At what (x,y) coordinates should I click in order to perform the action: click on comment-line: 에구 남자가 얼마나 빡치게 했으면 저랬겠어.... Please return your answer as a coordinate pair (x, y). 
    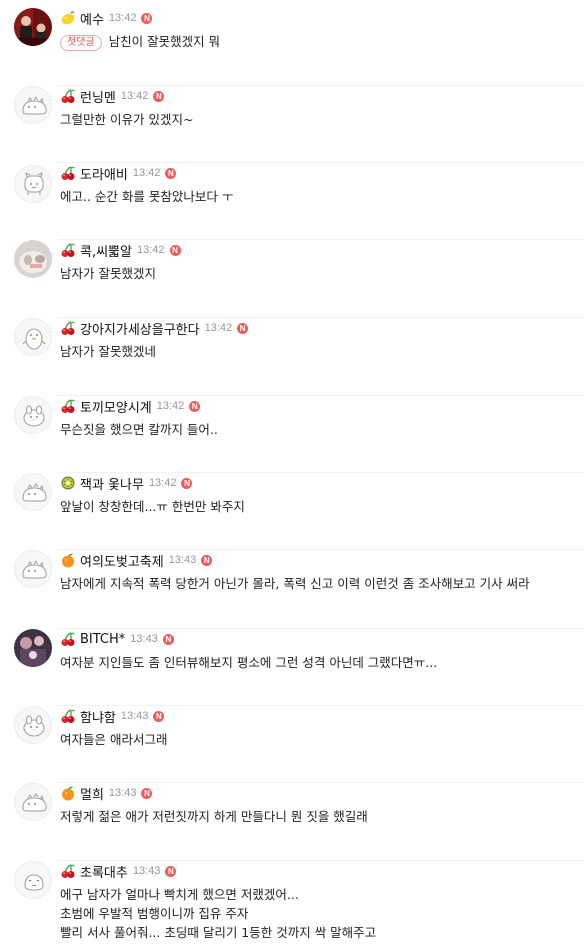
    Looking at the image, I should click on (322, 894).